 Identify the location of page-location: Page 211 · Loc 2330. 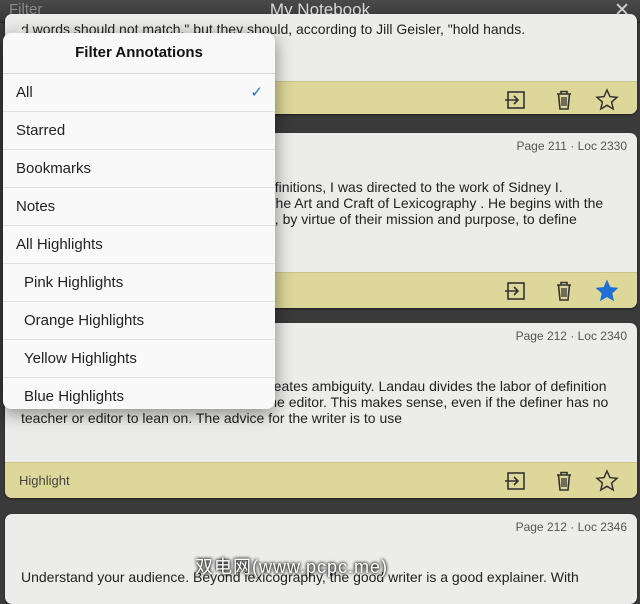
(571, 146).